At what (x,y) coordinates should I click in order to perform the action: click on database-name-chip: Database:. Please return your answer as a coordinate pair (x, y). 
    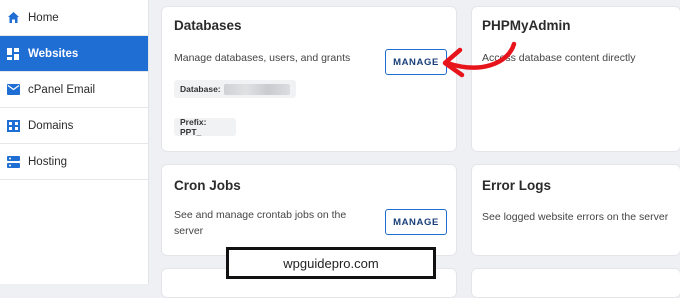
    Looking at the image, I should click on (235, 89).